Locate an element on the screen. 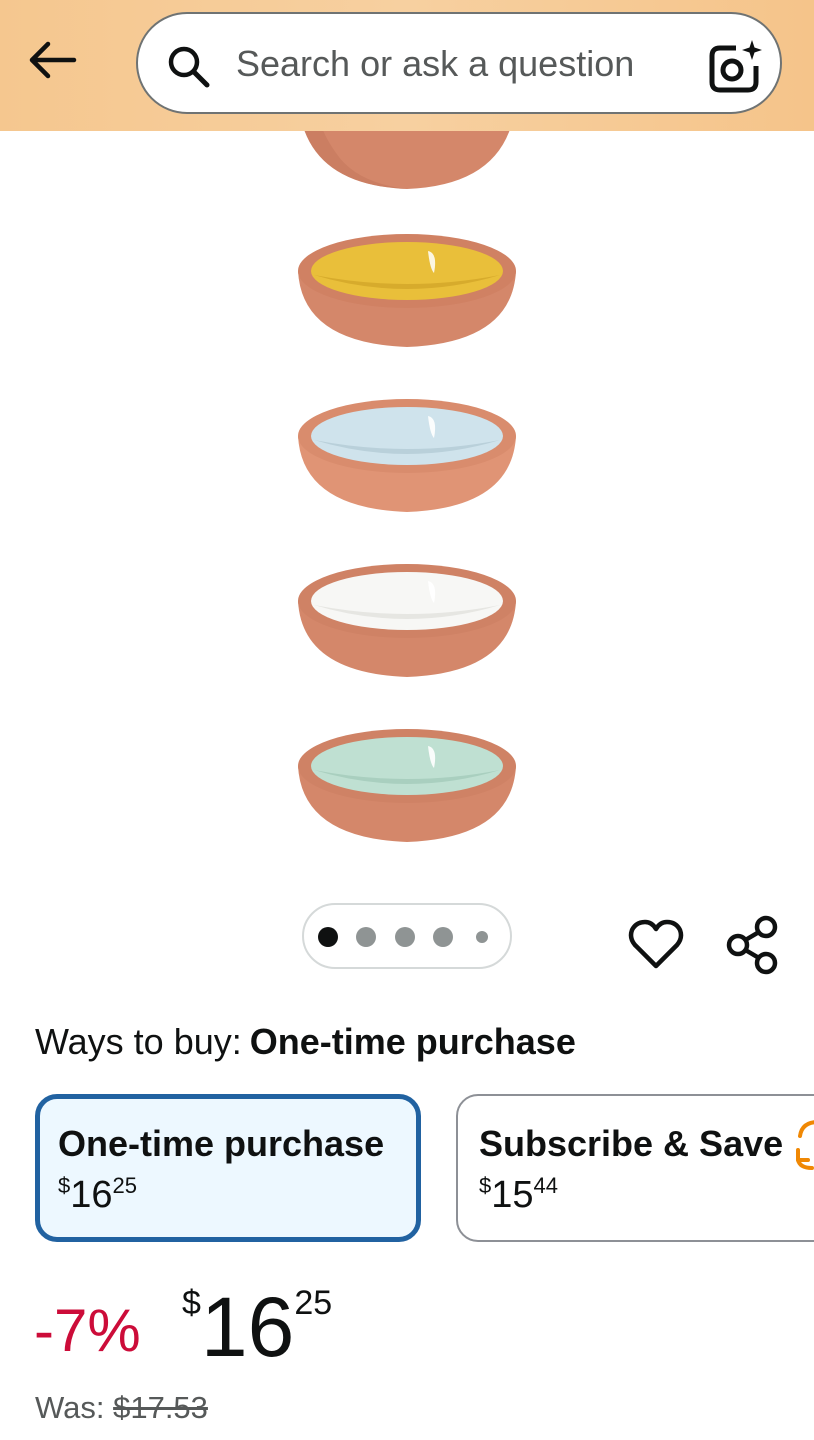 This screenshot has height=1440, width=814. back-button is located at coordinates (52, 60).